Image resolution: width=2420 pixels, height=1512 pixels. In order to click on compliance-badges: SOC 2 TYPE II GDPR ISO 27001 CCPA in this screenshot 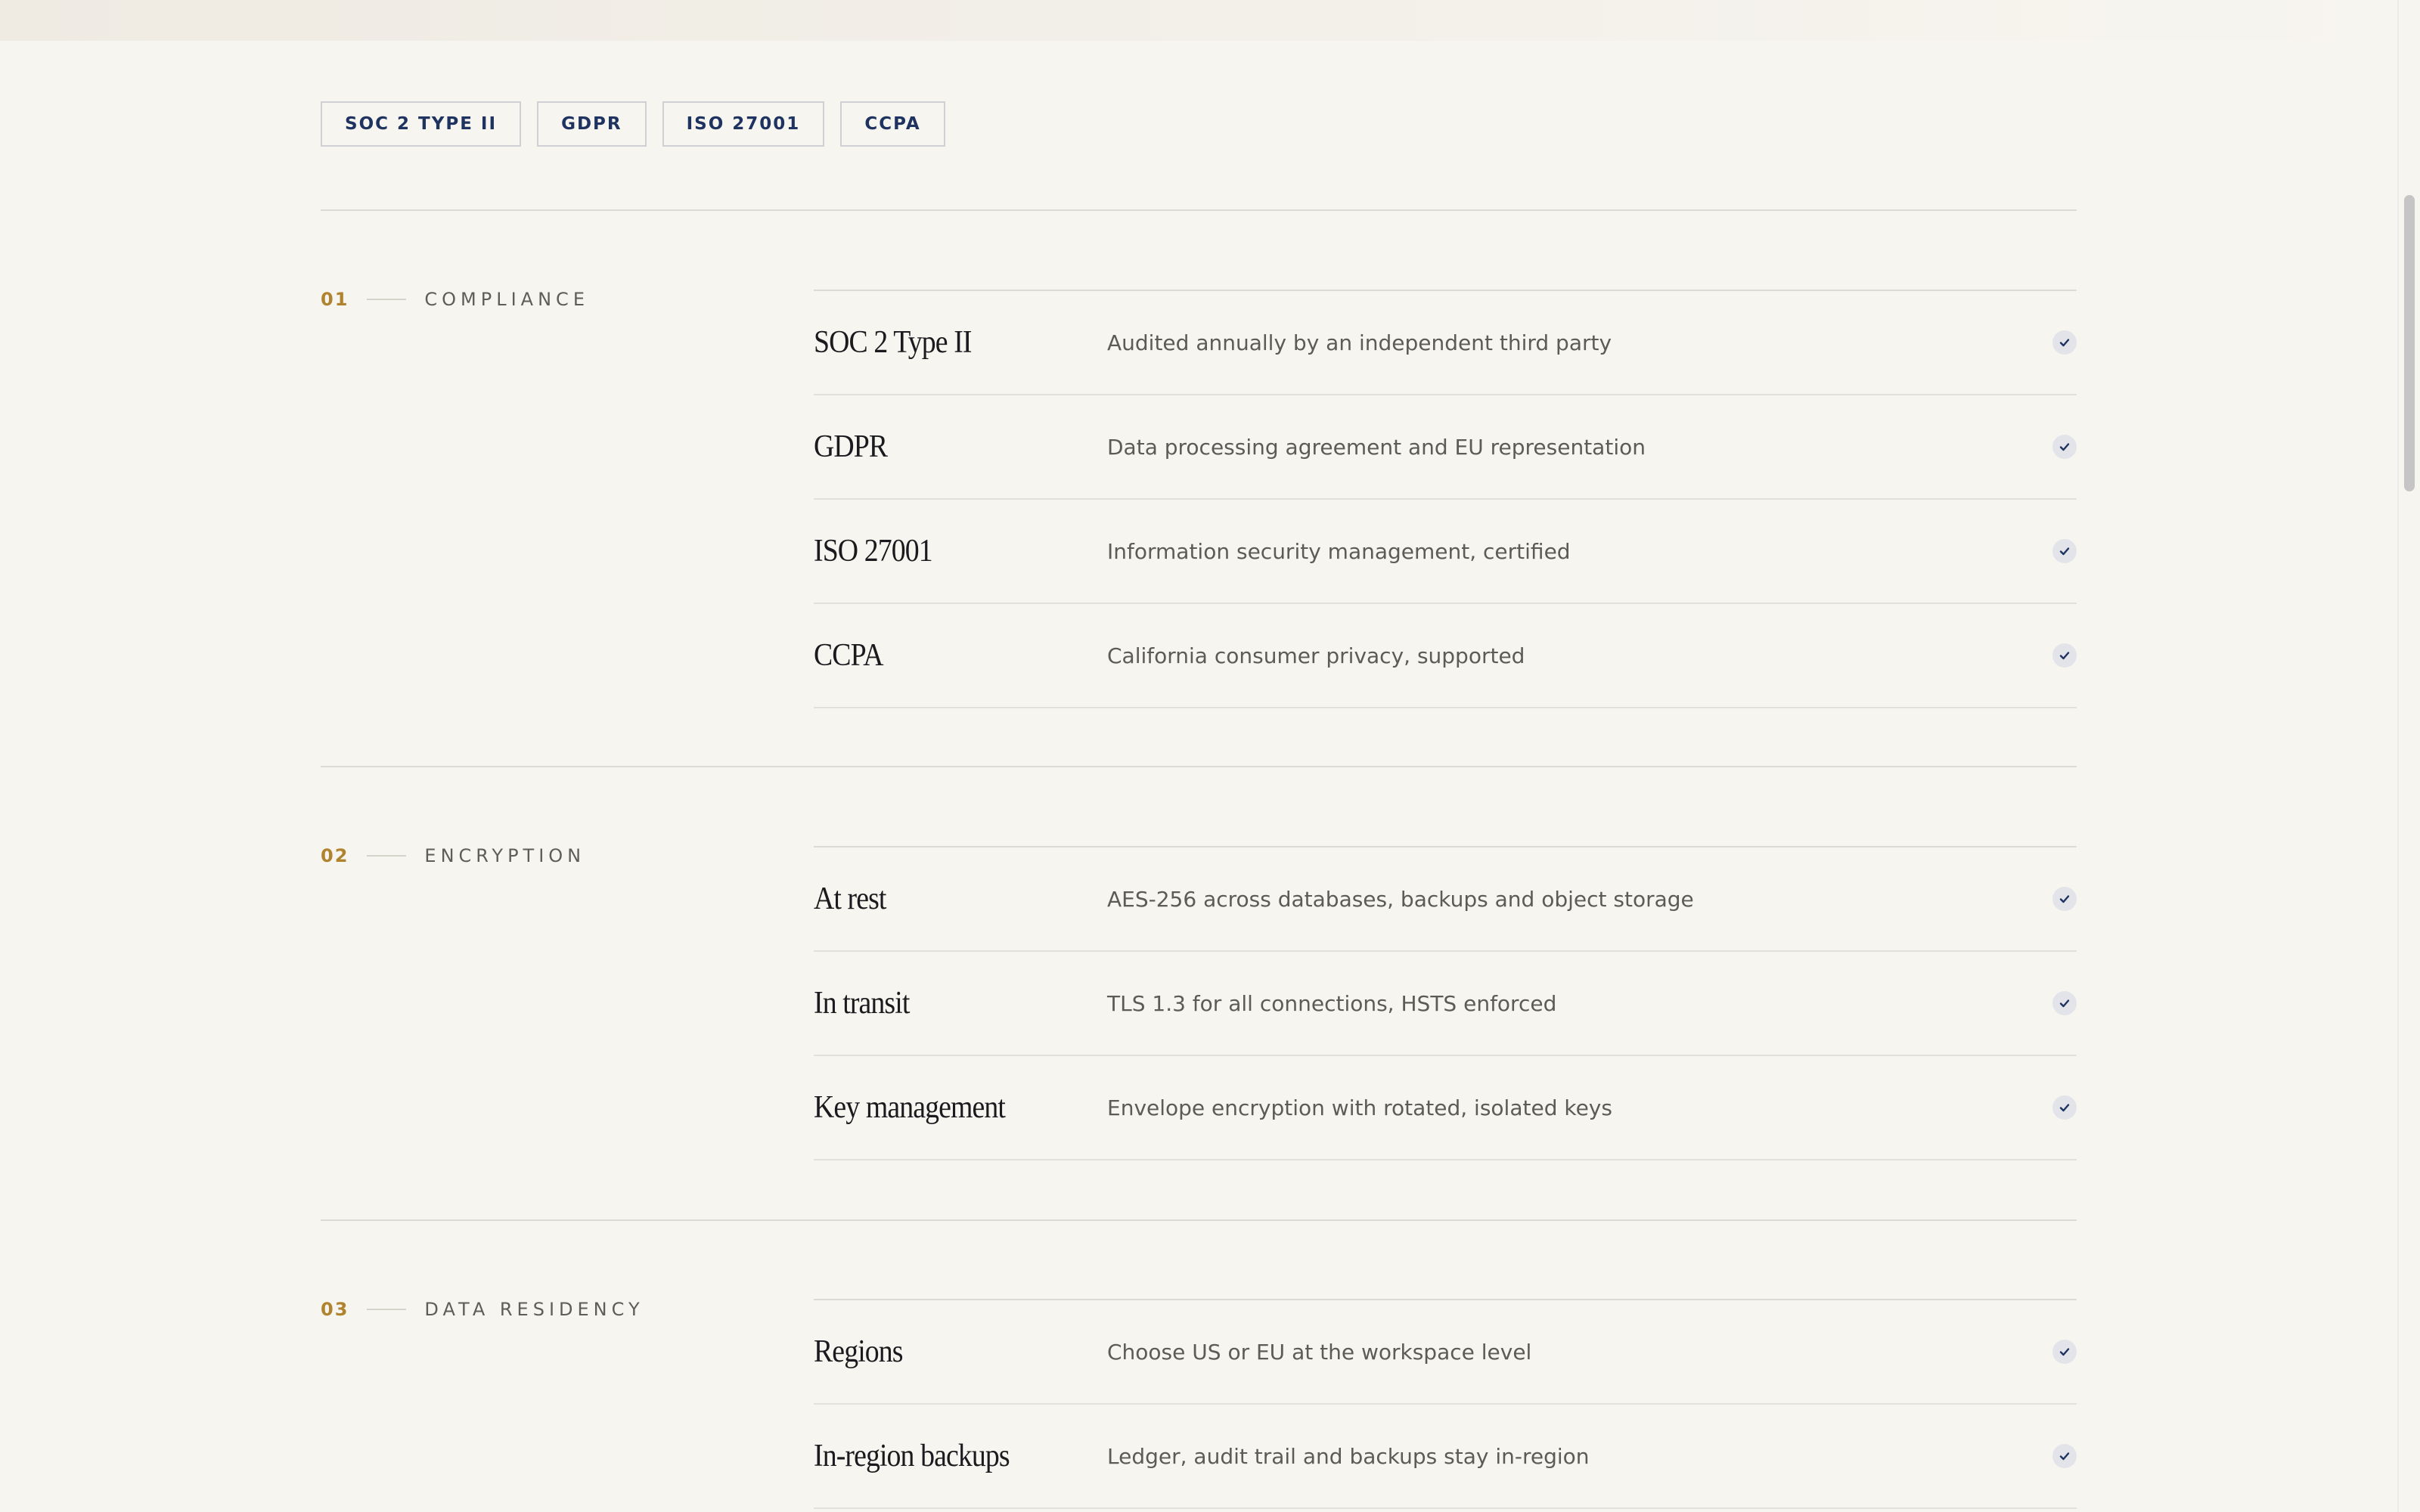, I will do `click(633, 124)`.